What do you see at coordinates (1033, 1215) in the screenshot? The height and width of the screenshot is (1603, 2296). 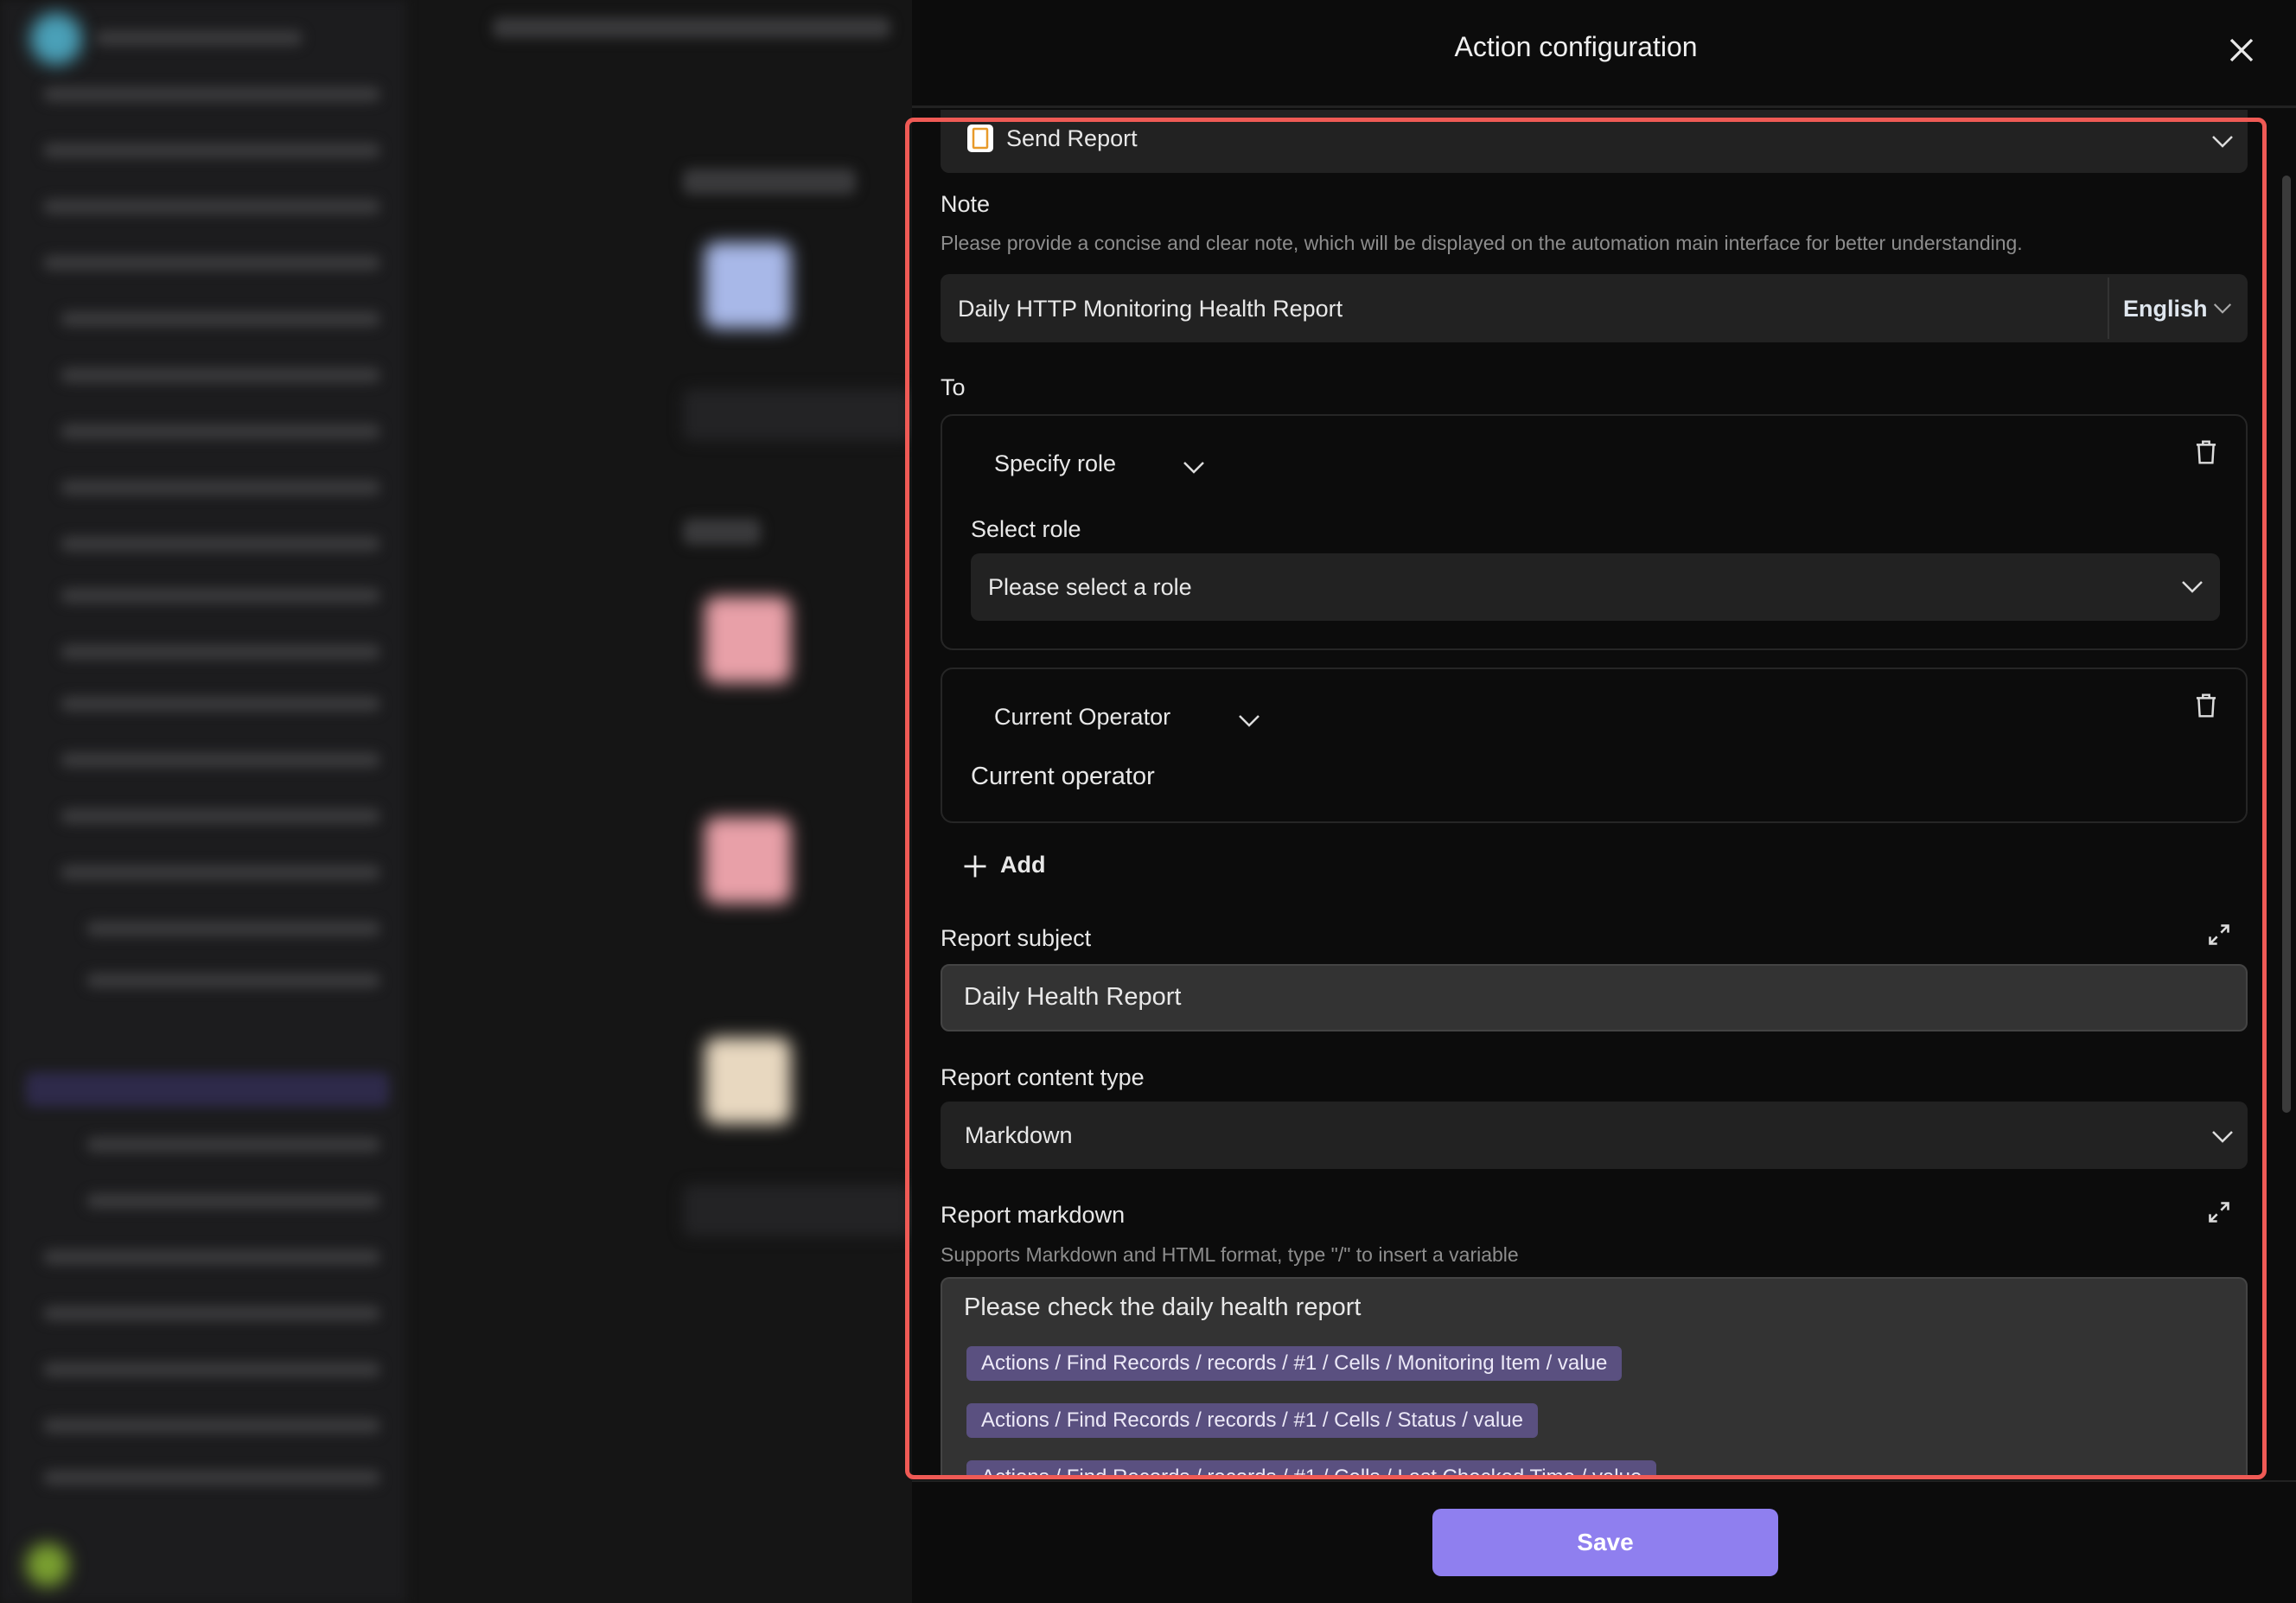 I see `report-markdown-label: Report markdown` at bounding box center [1033, 1215].